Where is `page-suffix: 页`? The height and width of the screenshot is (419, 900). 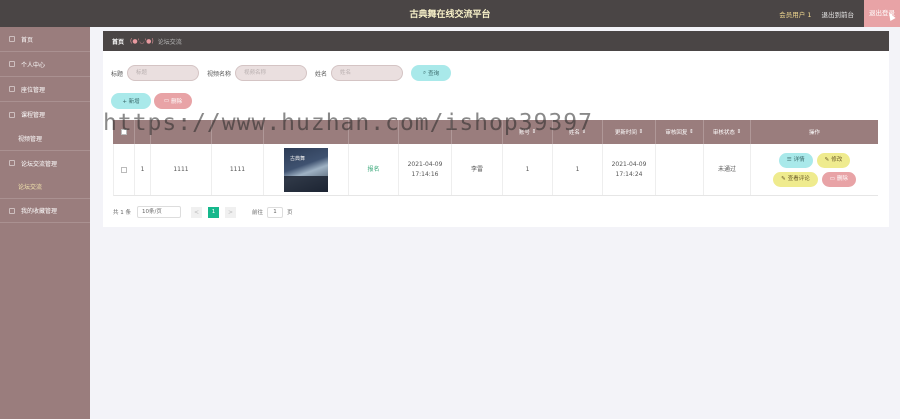
page-suffix: 页 is located at coordinates (290, 213).